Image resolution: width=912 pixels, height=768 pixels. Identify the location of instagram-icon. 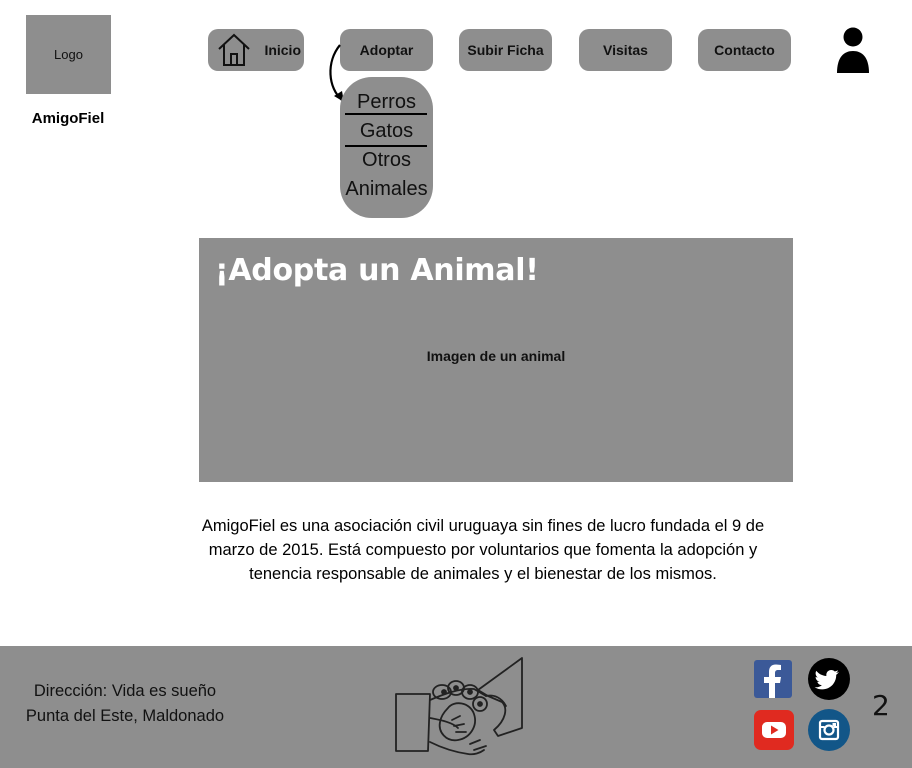
(829, 730).